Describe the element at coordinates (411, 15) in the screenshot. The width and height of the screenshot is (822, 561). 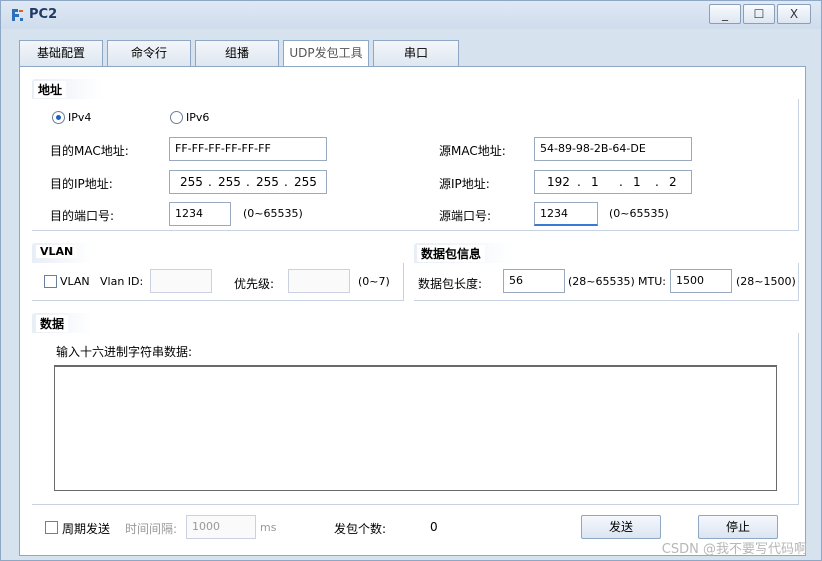
I see `title-bar: PC2 _ ☐ X` at that location.